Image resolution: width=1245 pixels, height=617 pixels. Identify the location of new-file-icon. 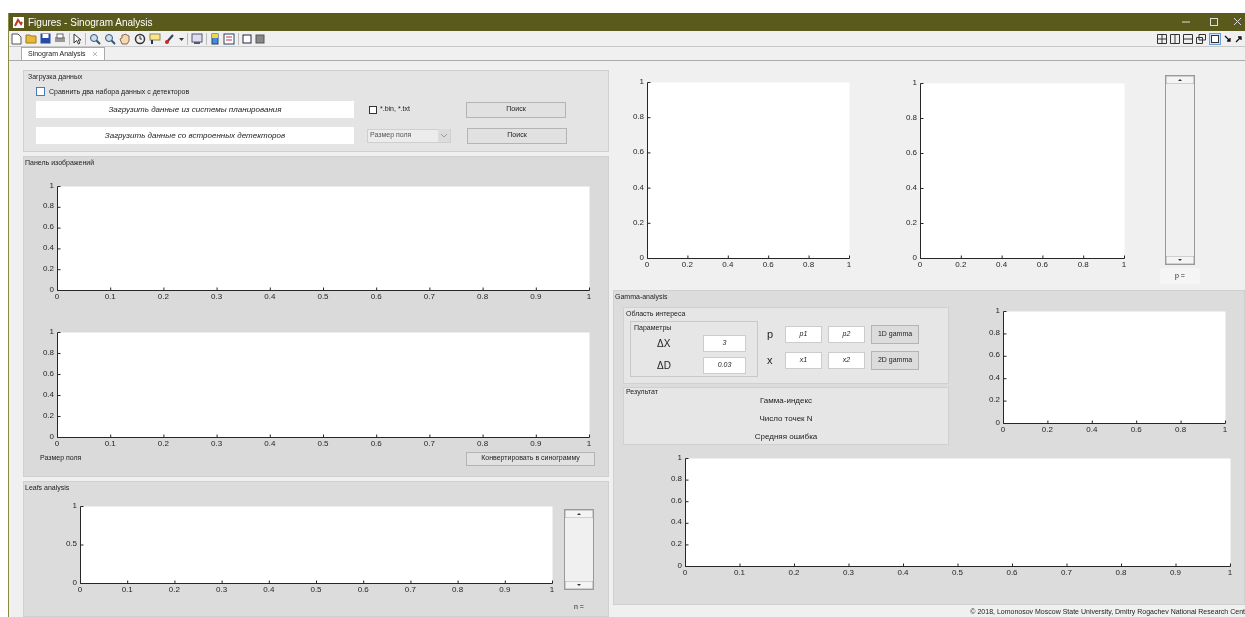
(16, 38).